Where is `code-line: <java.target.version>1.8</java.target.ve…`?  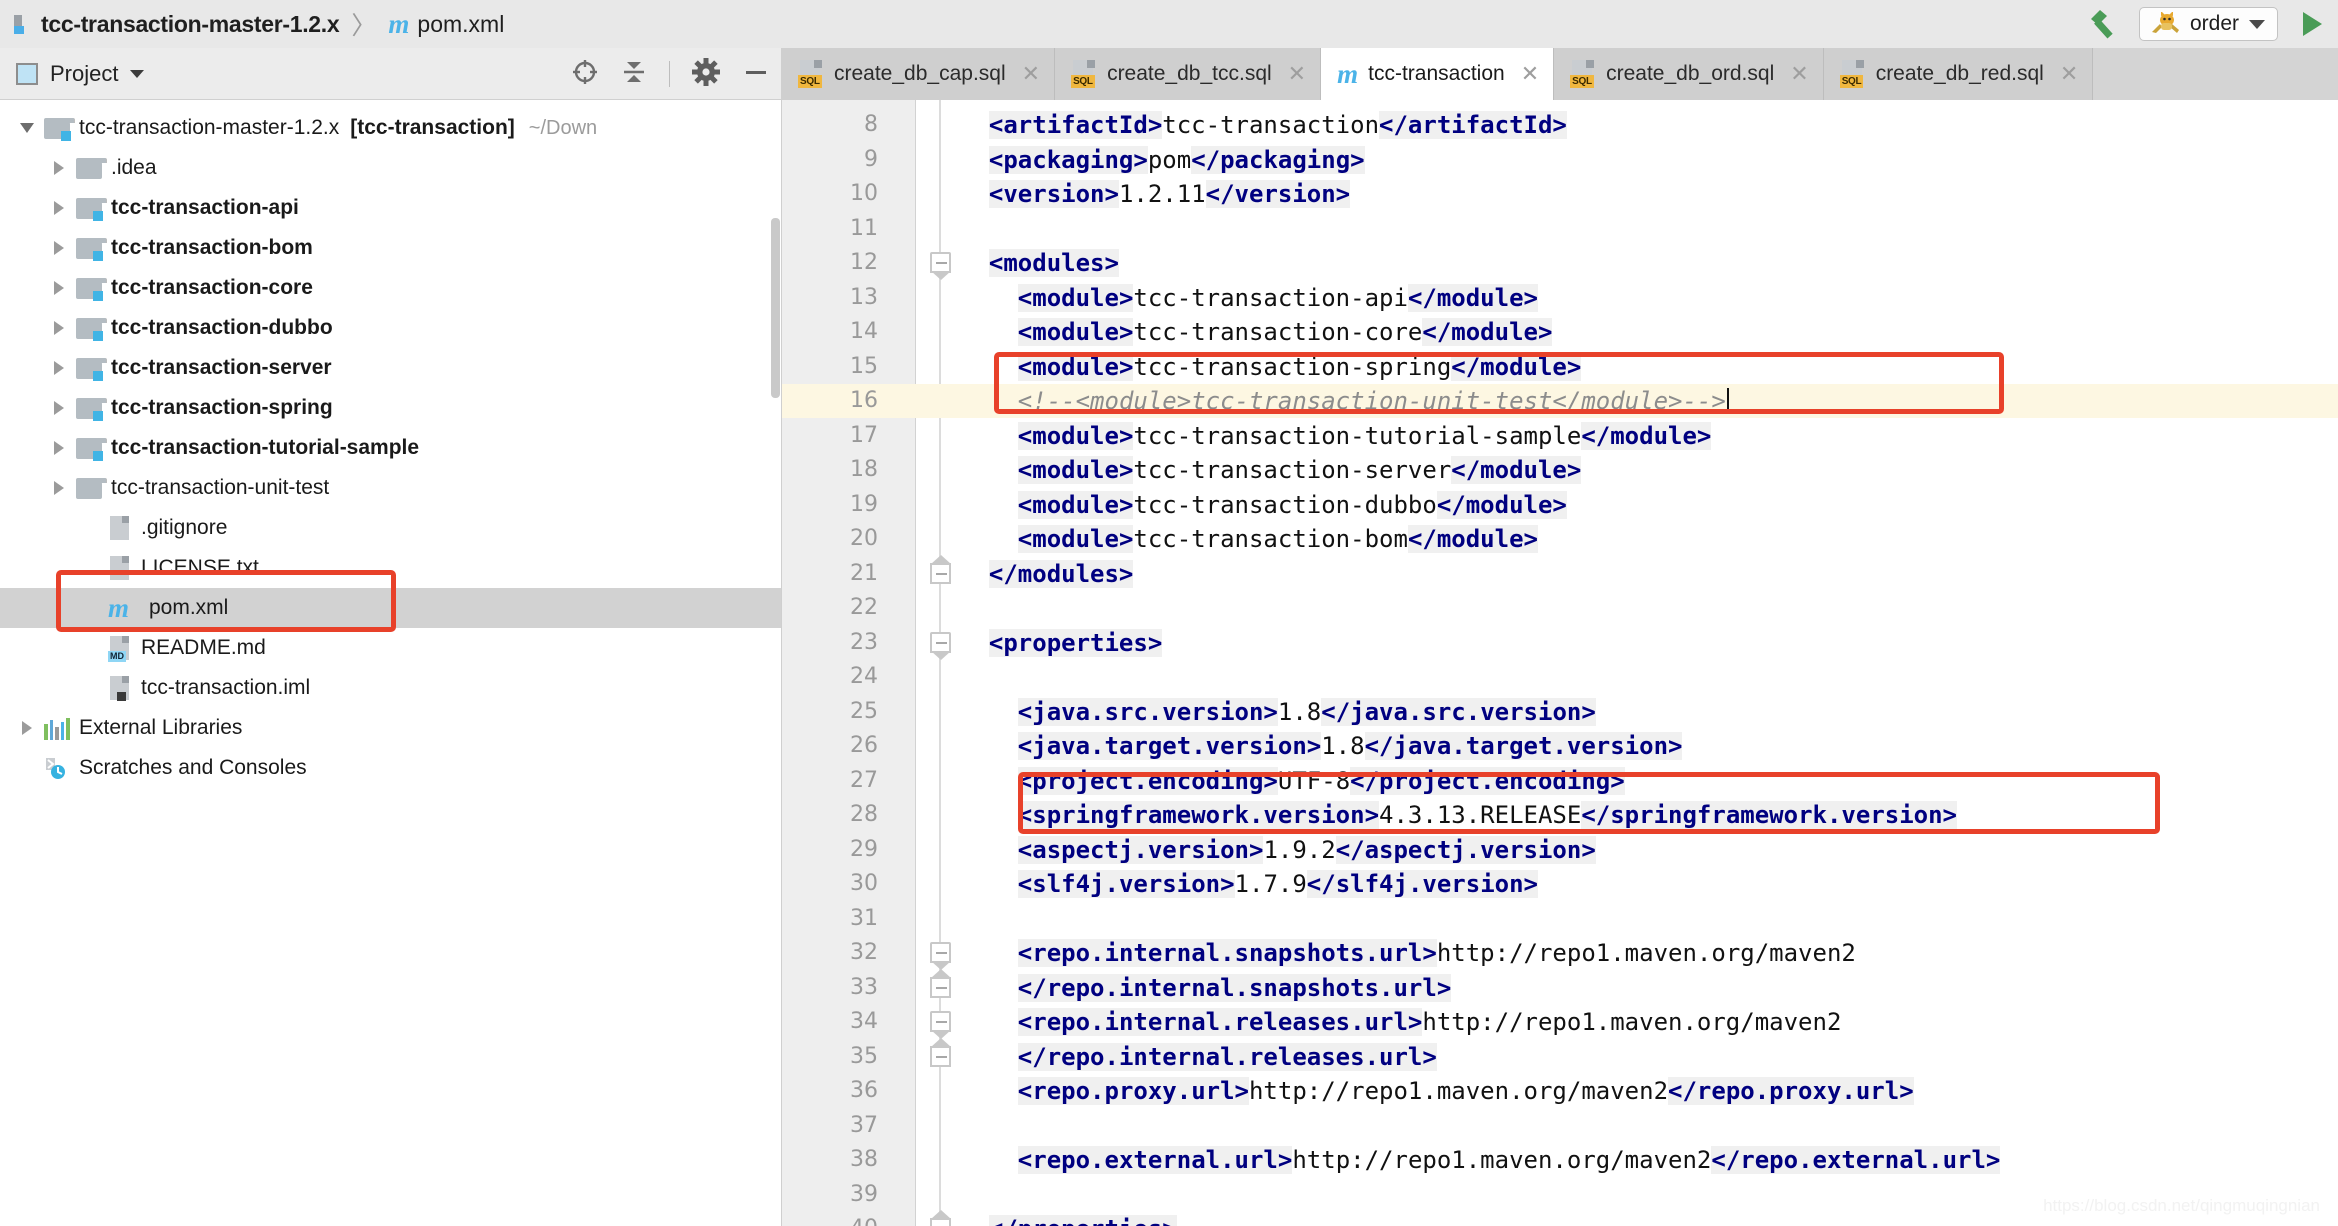 code-line: <java.target.version>1.8</java.target.ve… is located at coordinates (1350, 746).